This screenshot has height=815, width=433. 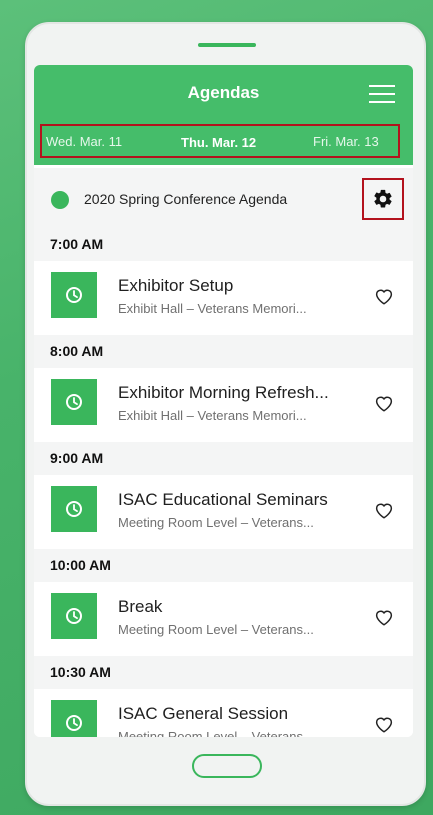 What do you see at coordinates (223, 499) in the screenshot?
I see `session-title: ISAC Educational Seminars` at bounding box center [223, 499].